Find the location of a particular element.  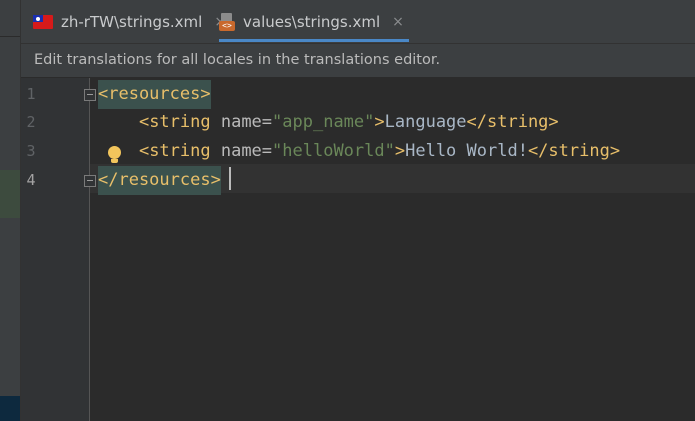

xml-attribute-value: "helloWorld" is located at coordinates (333, 151).